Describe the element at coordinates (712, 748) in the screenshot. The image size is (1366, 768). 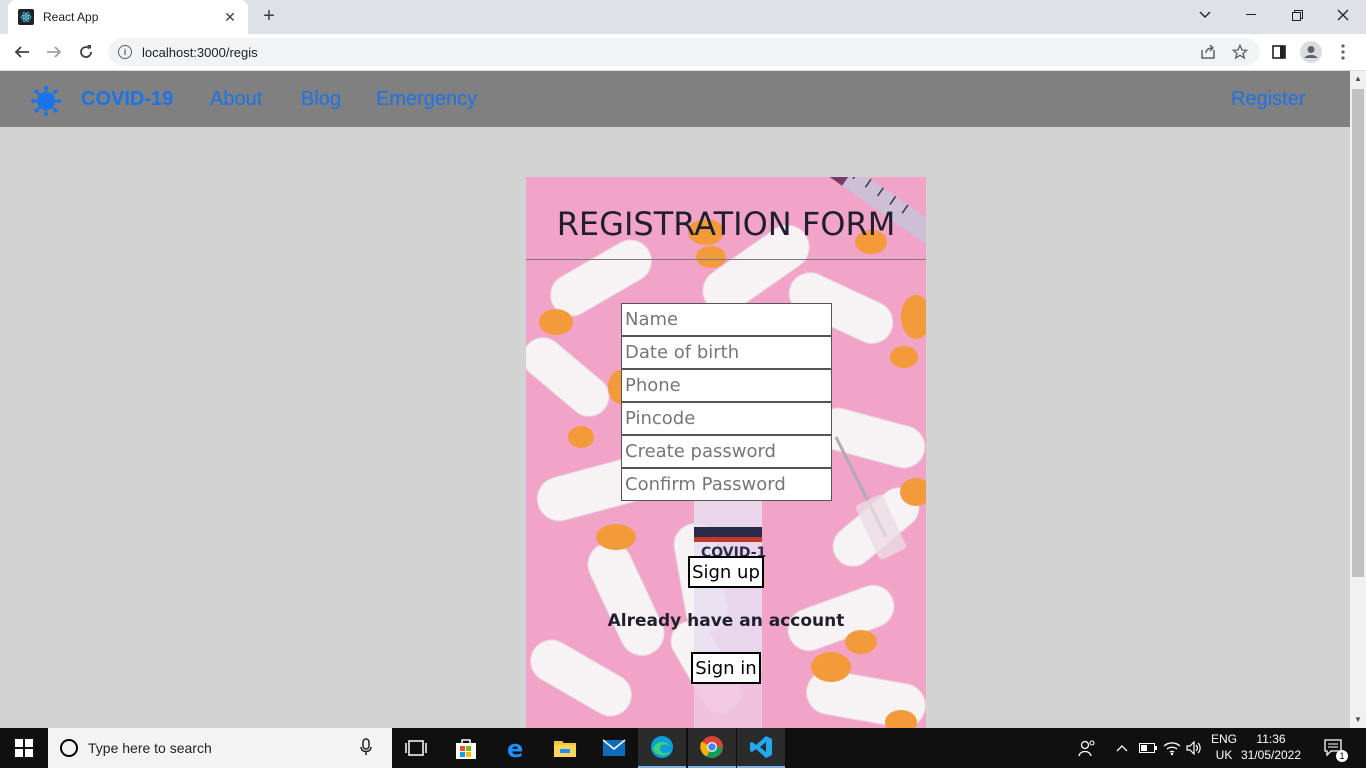
I see `chrome-icon` at that location.